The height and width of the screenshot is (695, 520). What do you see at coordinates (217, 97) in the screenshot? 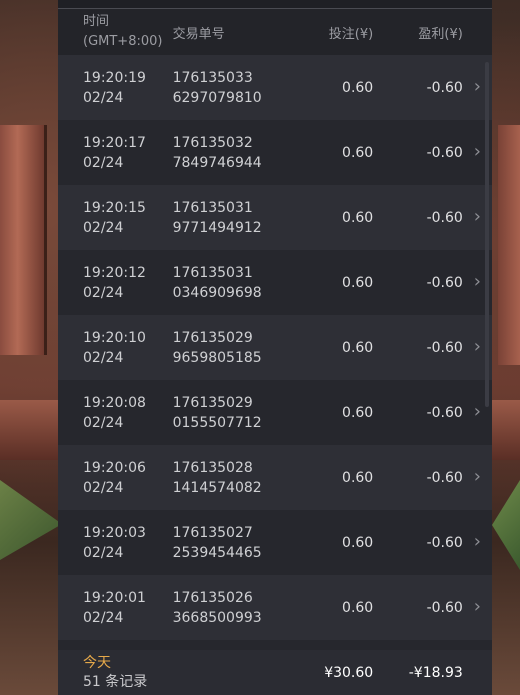
I see `row-order-part-b: 6297079810` at bounding box center [217, 97].